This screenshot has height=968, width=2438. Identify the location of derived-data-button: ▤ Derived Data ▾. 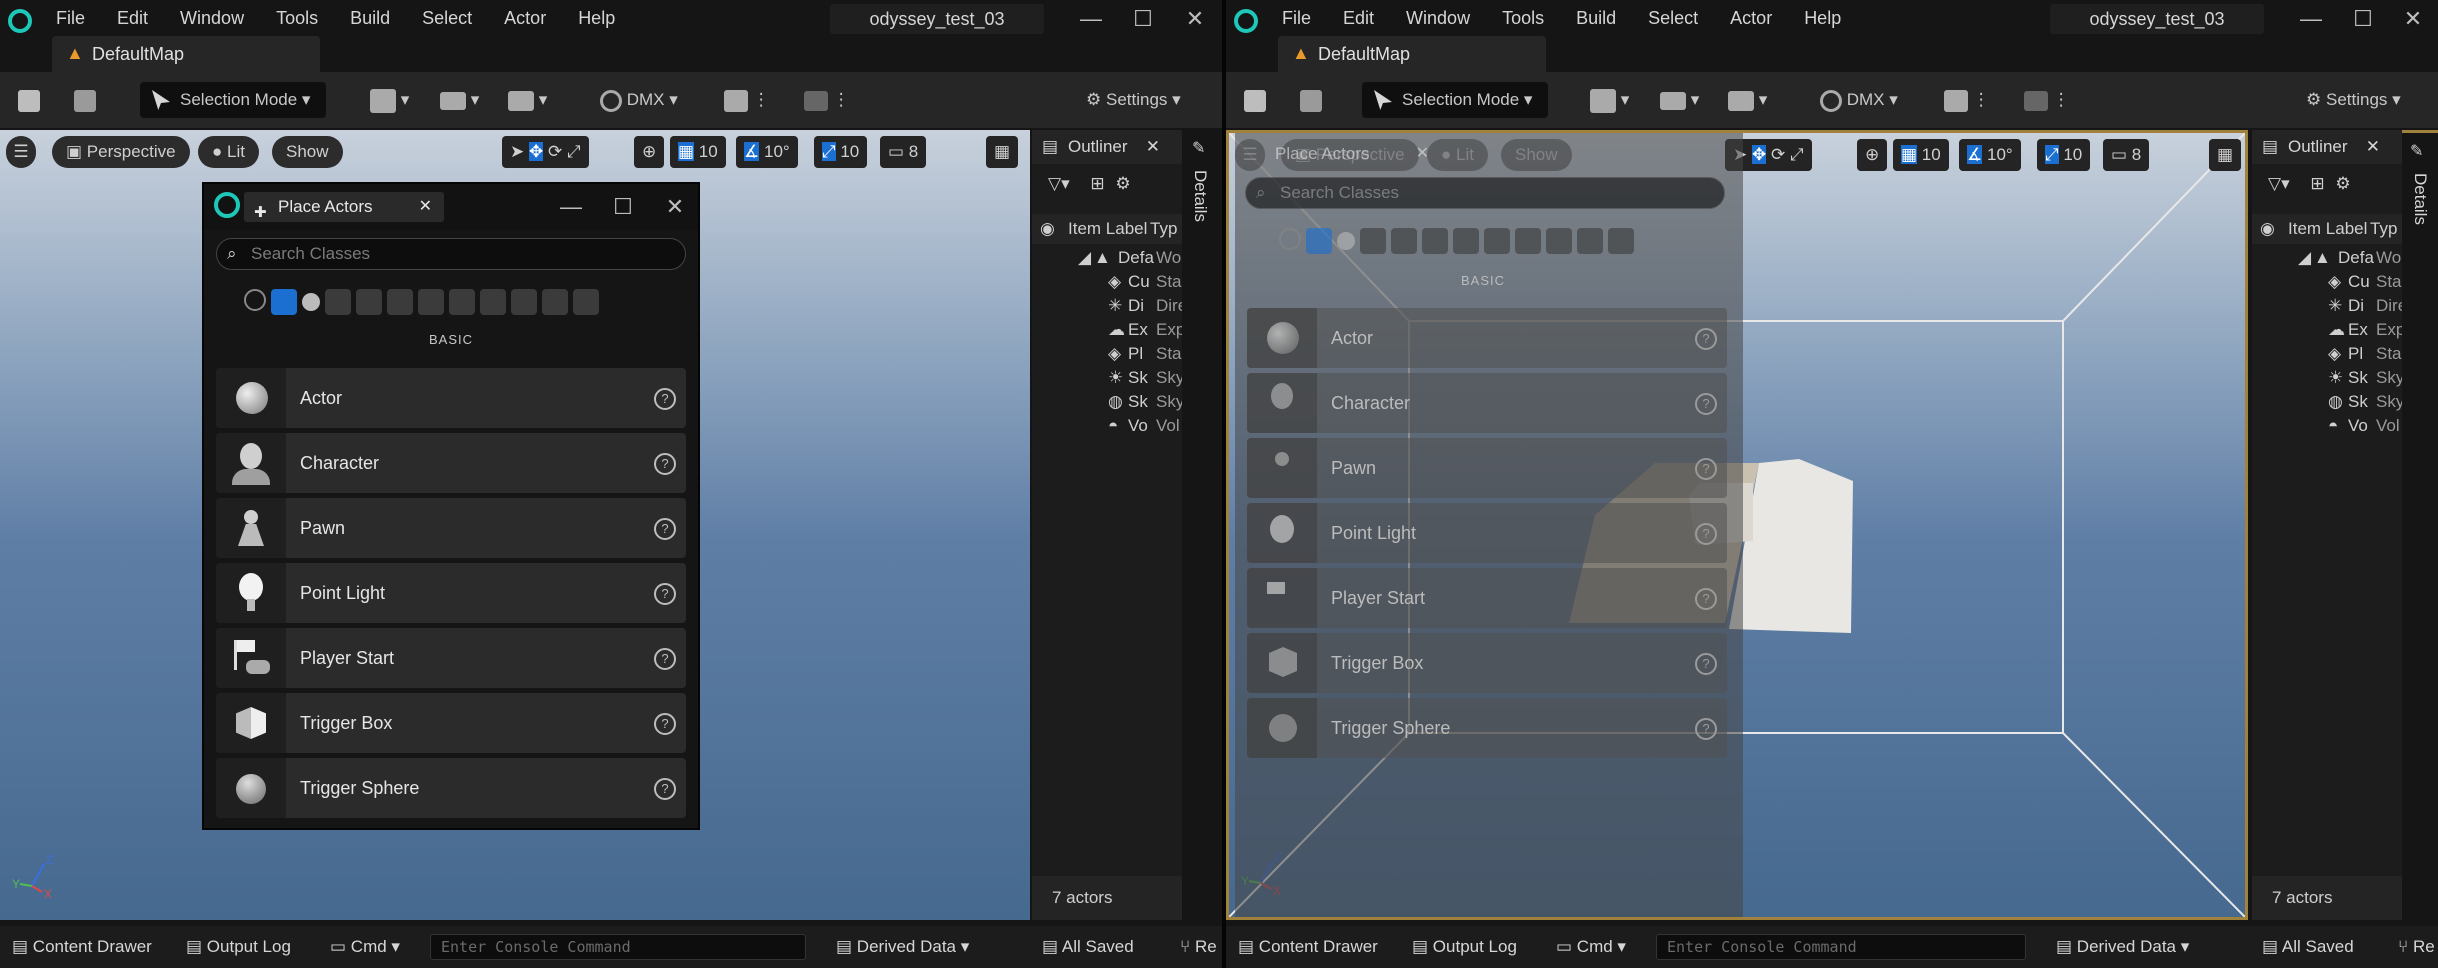
(902, 947).